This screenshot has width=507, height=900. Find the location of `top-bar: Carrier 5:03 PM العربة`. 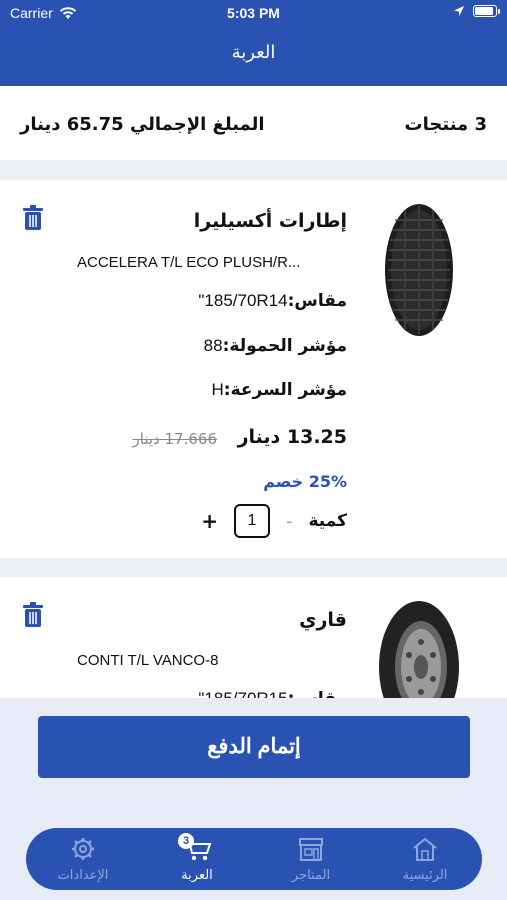

top-bar: Carrier 5:03 PM العربة is located at coordinates (253, 43).